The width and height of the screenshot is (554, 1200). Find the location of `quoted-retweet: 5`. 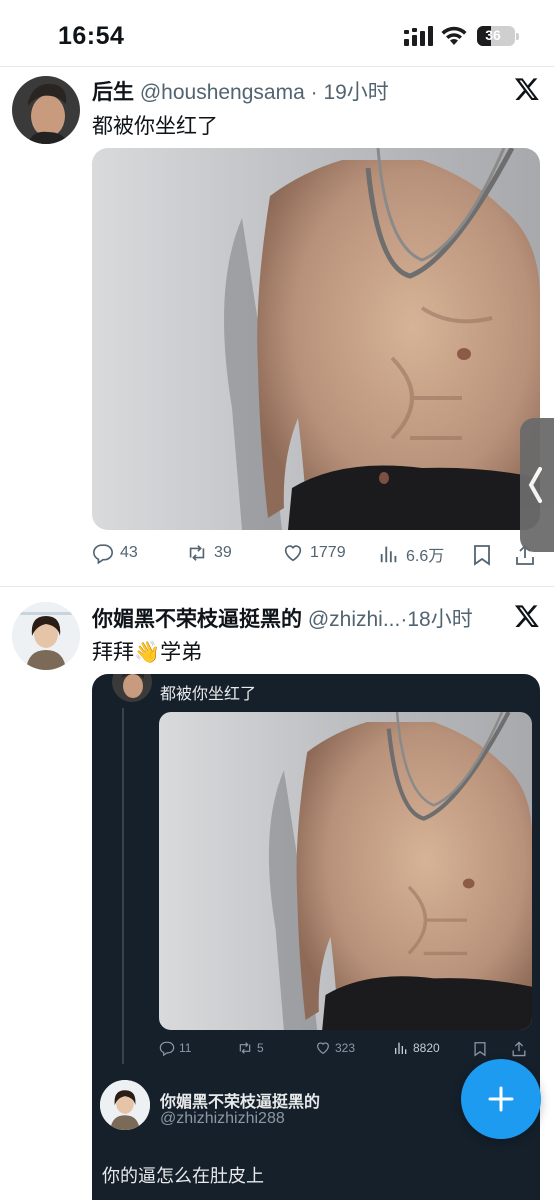

quoted-retweet: 5 is located at coordinates (250, 1048).